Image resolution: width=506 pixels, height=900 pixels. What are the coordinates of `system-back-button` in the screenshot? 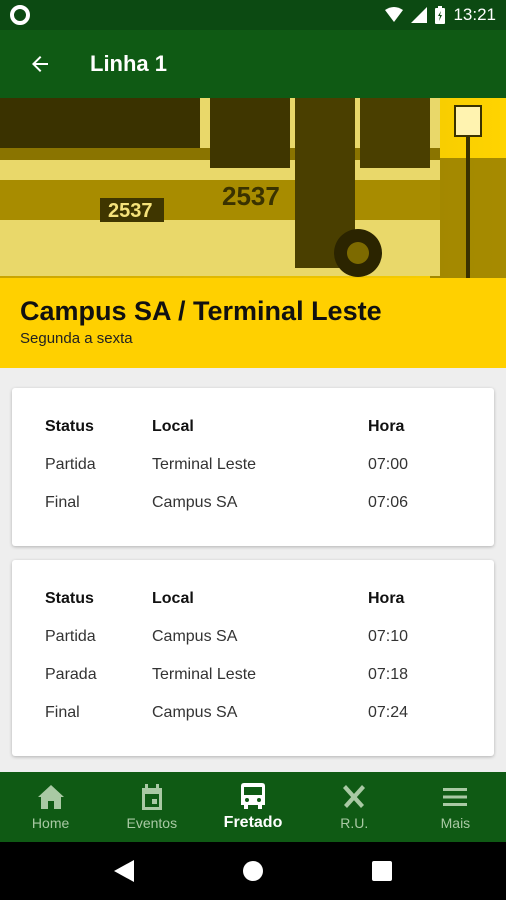 It's located at (124, 871).